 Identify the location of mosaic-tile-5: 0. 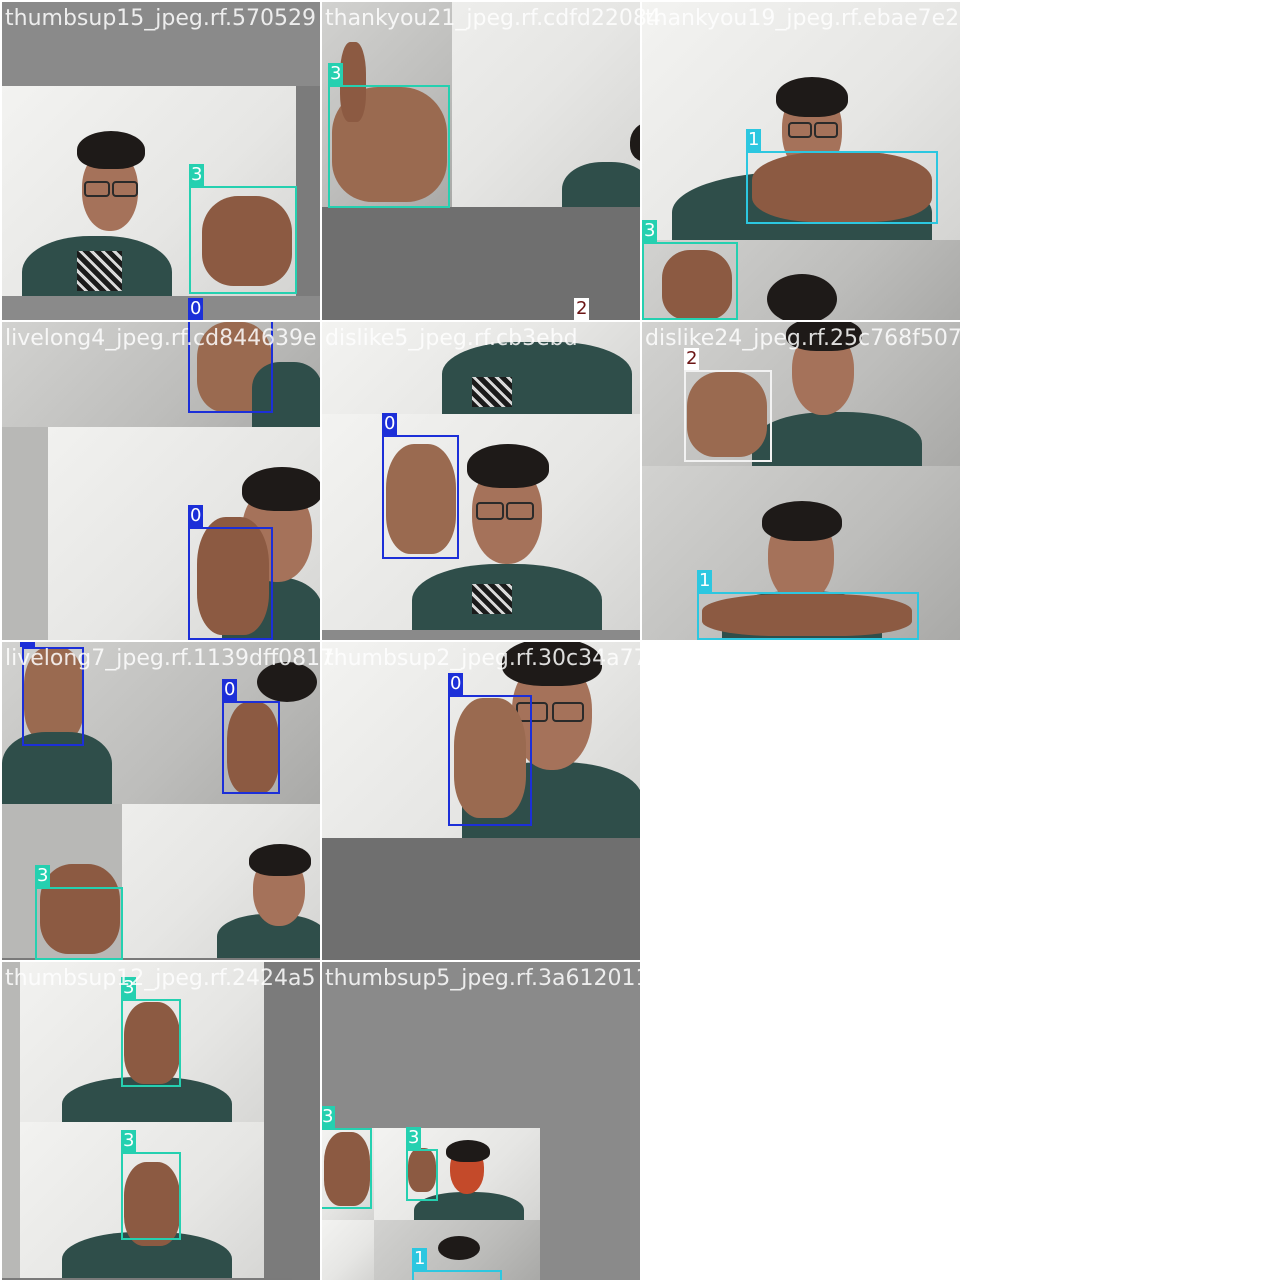
(481, 481).